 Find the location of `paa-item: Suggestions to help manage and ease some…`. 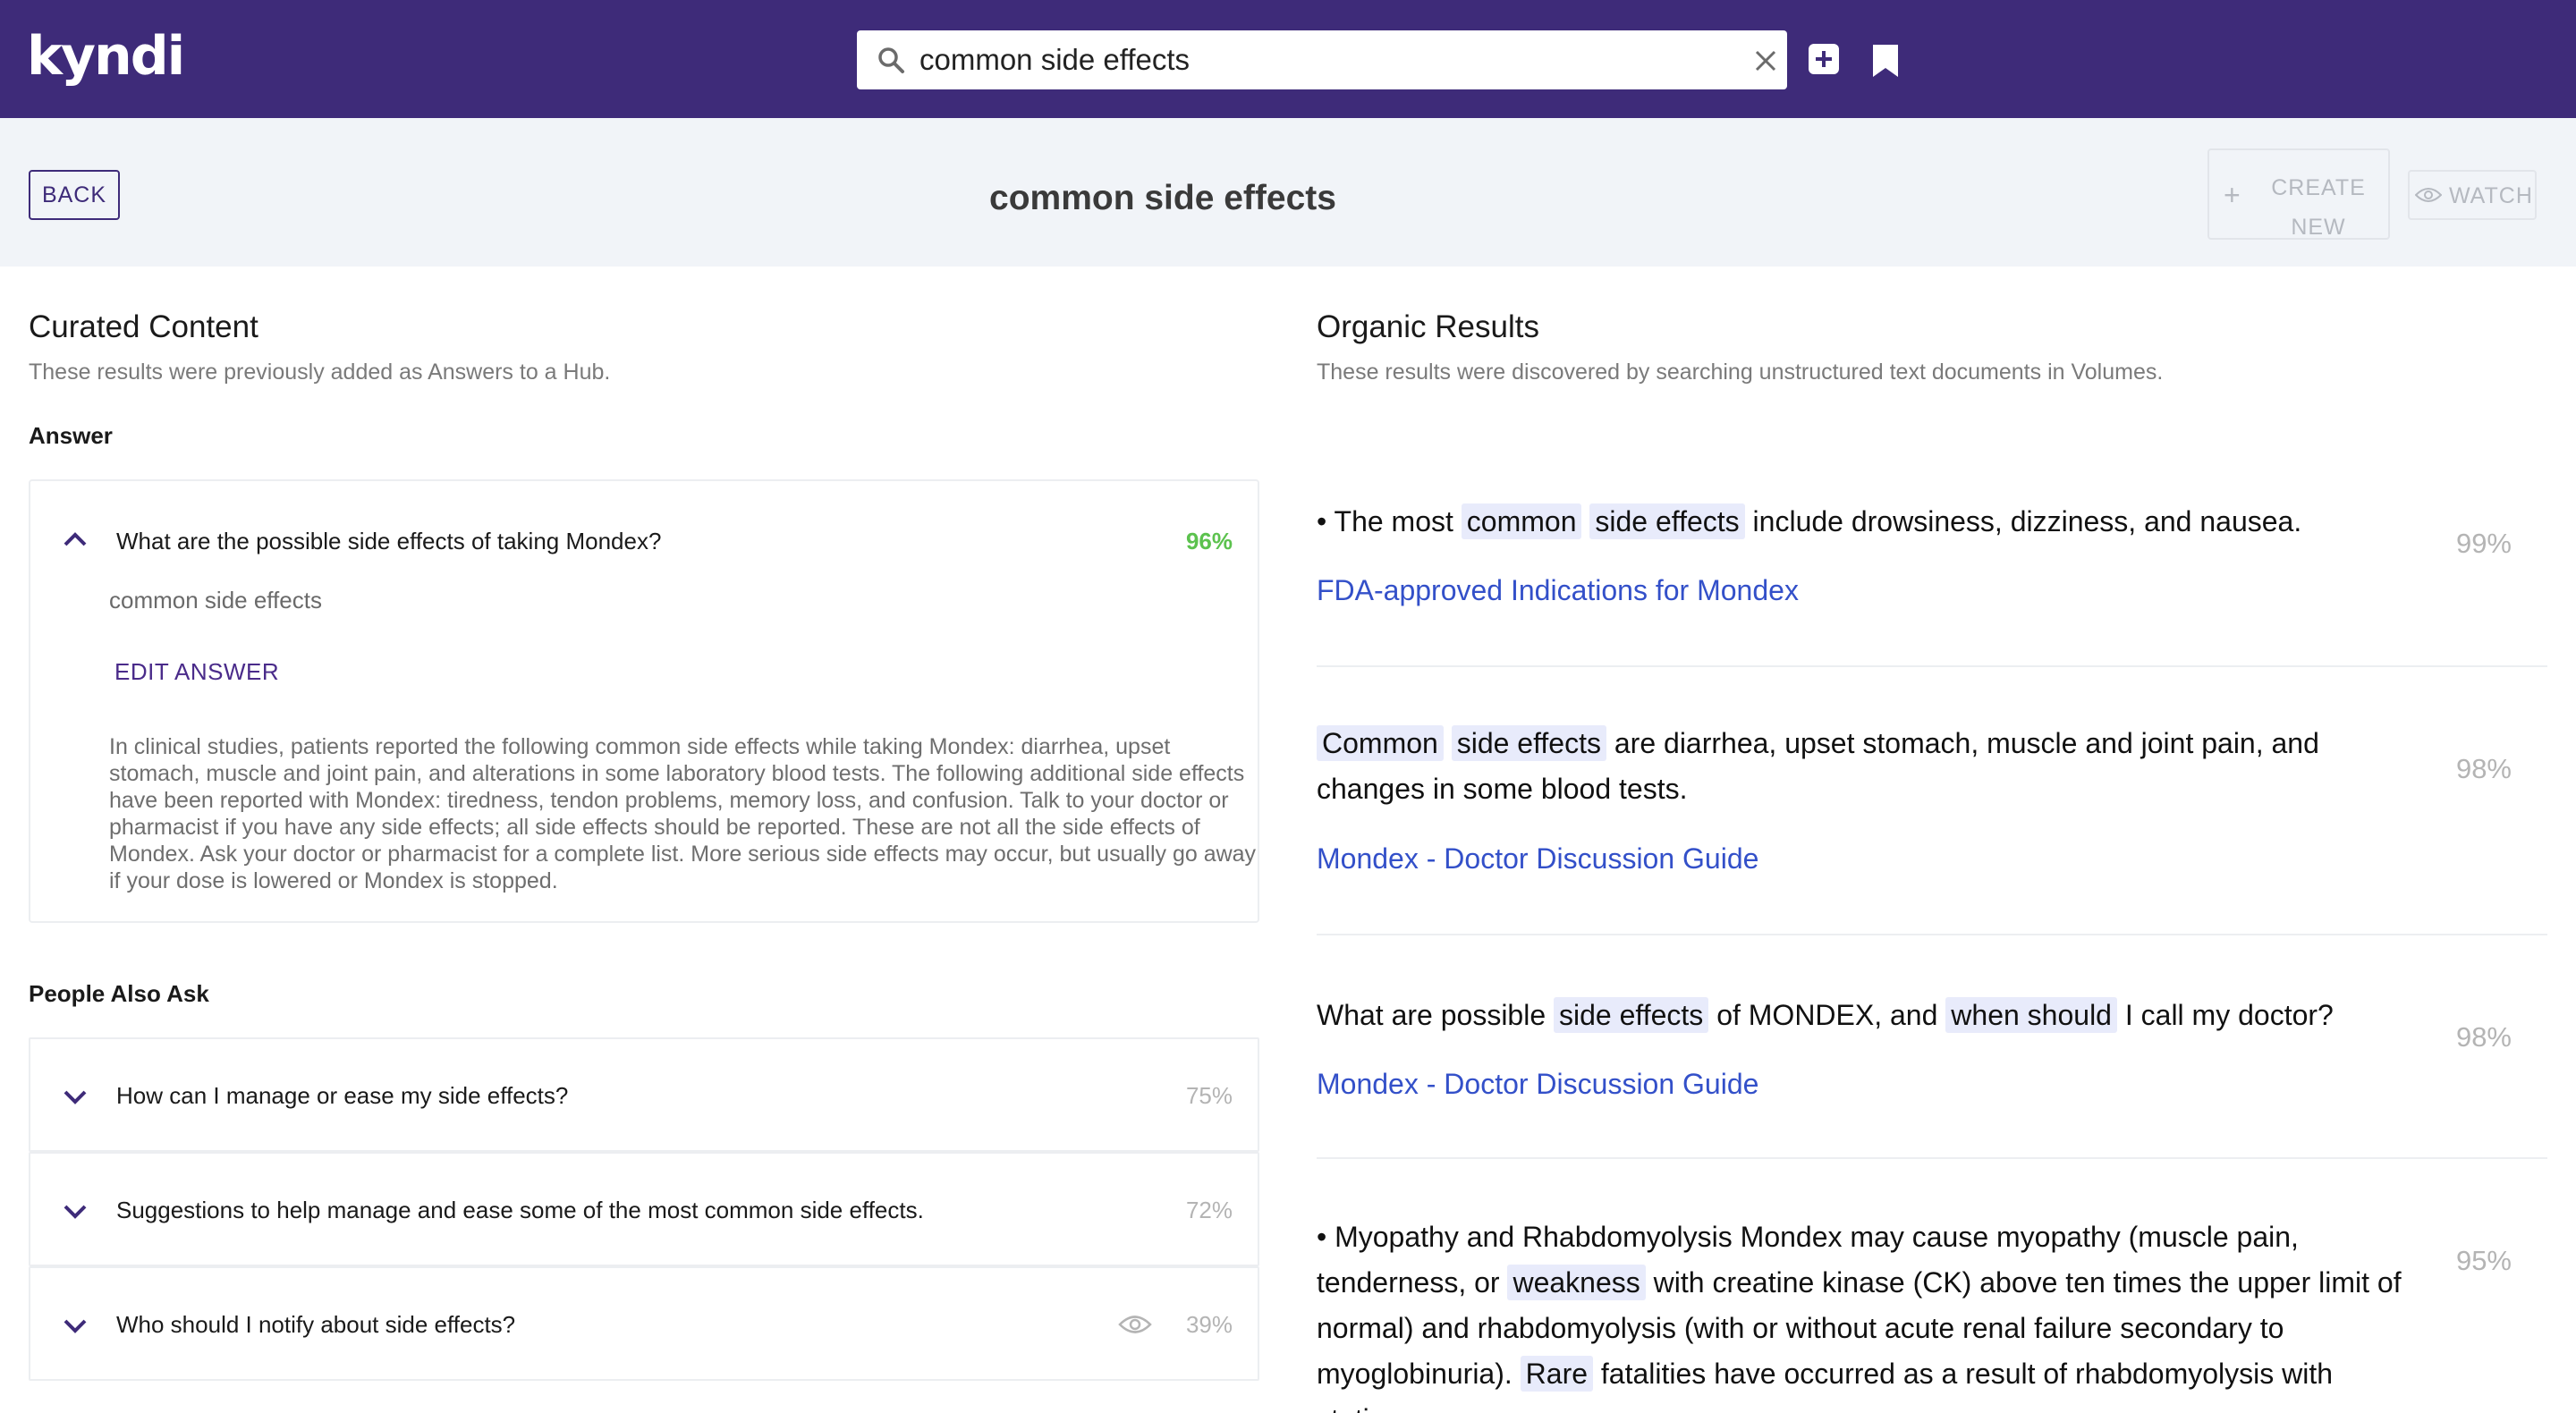

paa-item: Suggestions to help manage and ease some… is located at coordinates (644, 1209).